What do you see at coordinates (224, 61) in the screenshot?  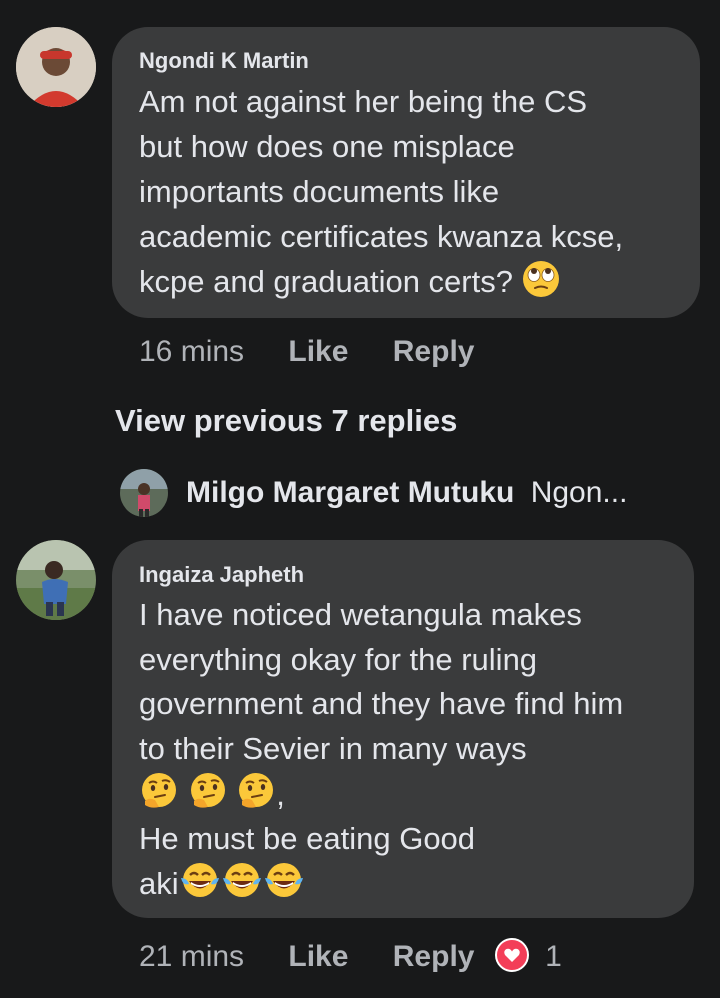 I see `comment-author: Ngondi K Martin` at bounding box center [224, 61].